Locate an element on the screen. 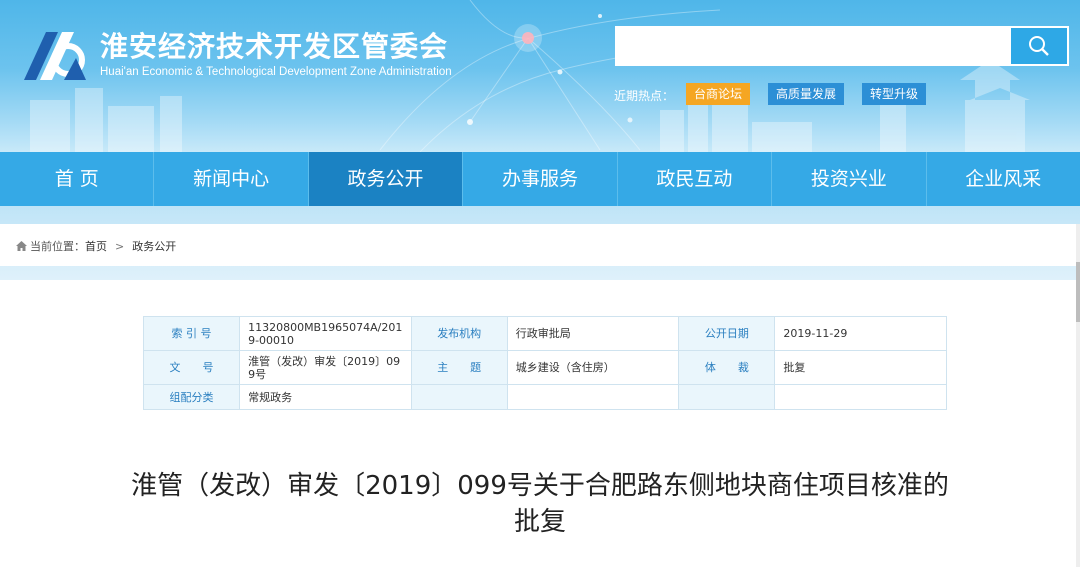 This screenshot has width=1080, height=567. breadcrumb-prefix: 当前位置： is located at coordinates (57, 246).